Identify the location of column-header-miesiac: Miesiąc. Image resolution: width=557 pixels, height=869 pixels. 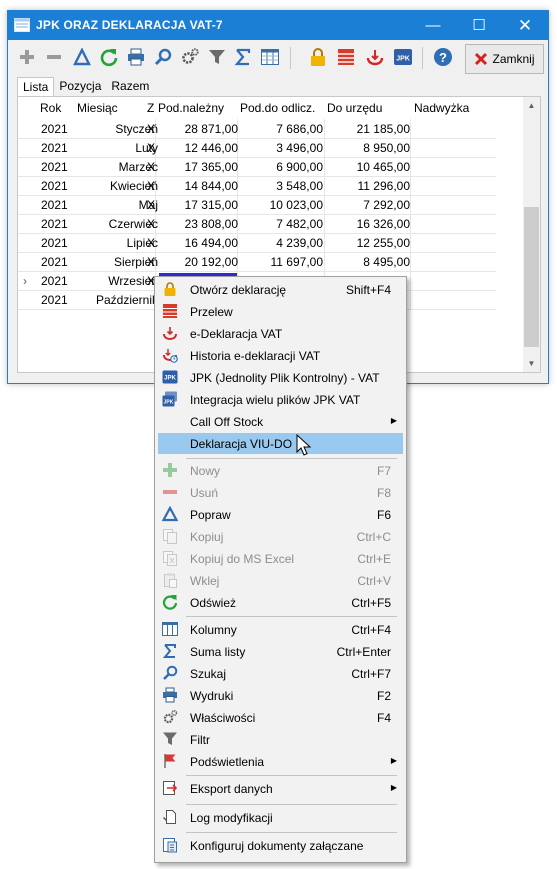
(97, 108).